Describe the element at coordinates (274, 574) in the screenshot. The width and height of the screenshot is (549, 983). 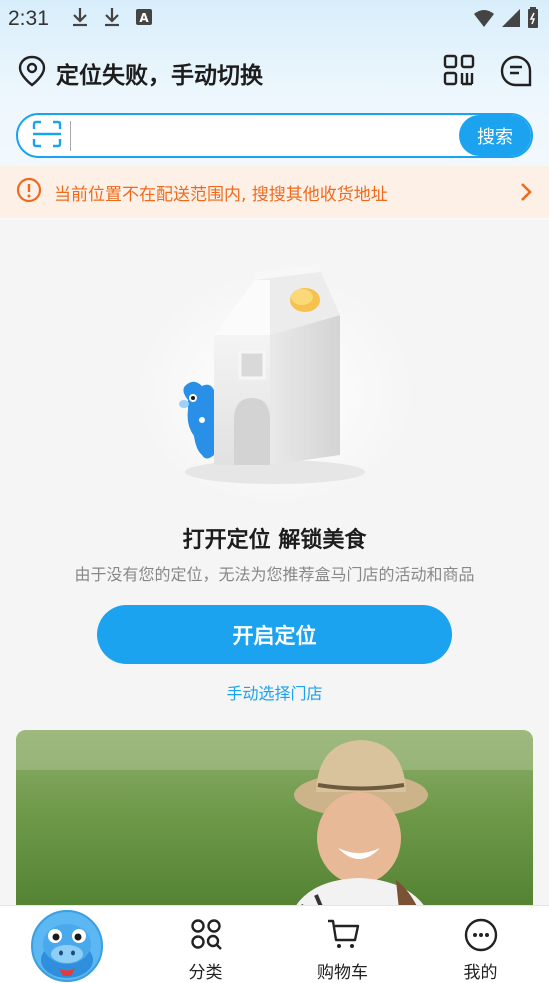
I see `empty-state-subtitle: 由于没有您的定位，无法为您推荐盒马门店的活动和商品` at that location.